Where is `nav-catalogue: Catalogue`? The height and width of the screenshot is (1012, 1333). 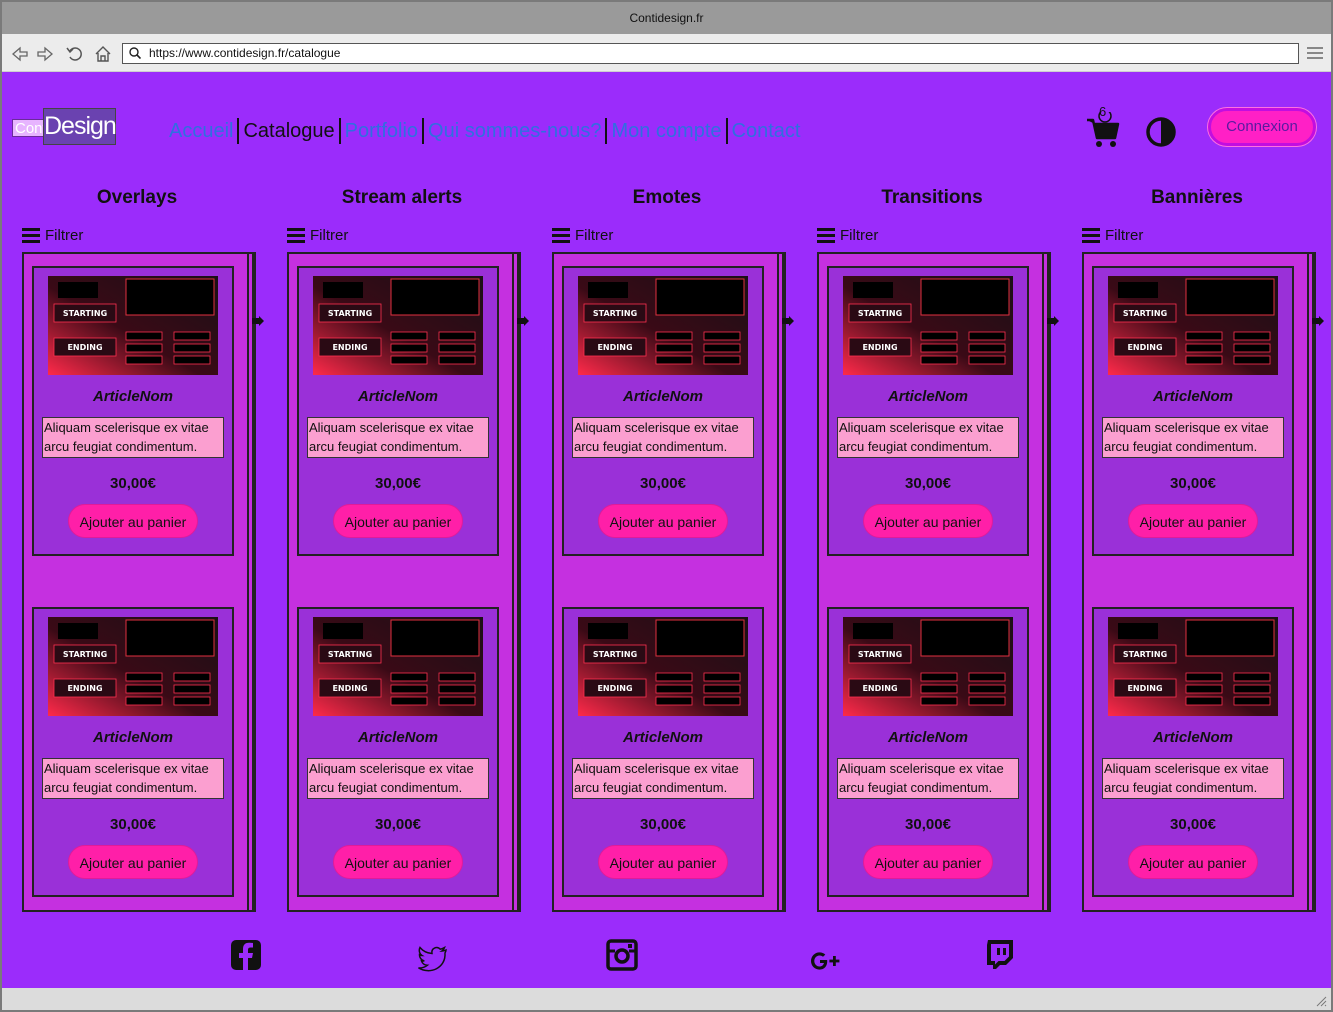 nav-catalogue: Catalogue is located at coordinates (290, 131).